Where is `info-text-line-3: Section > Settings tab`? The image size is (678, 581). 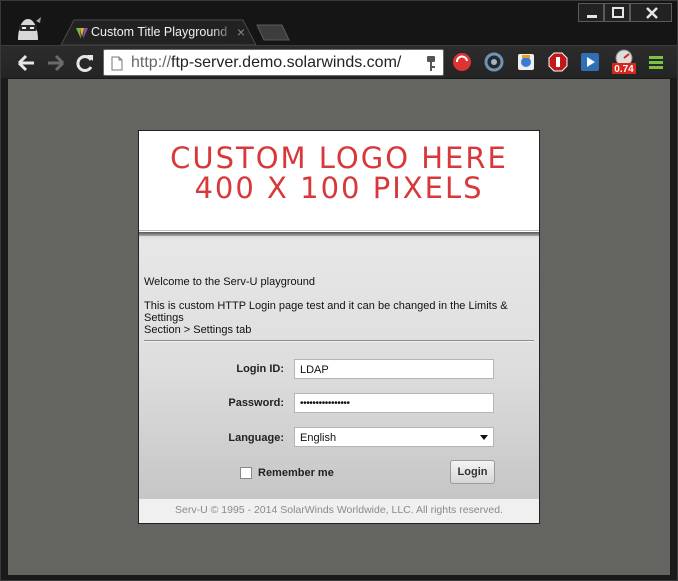 info-text-line-3: Section > Settings tab is located at coordinates (198, 330).